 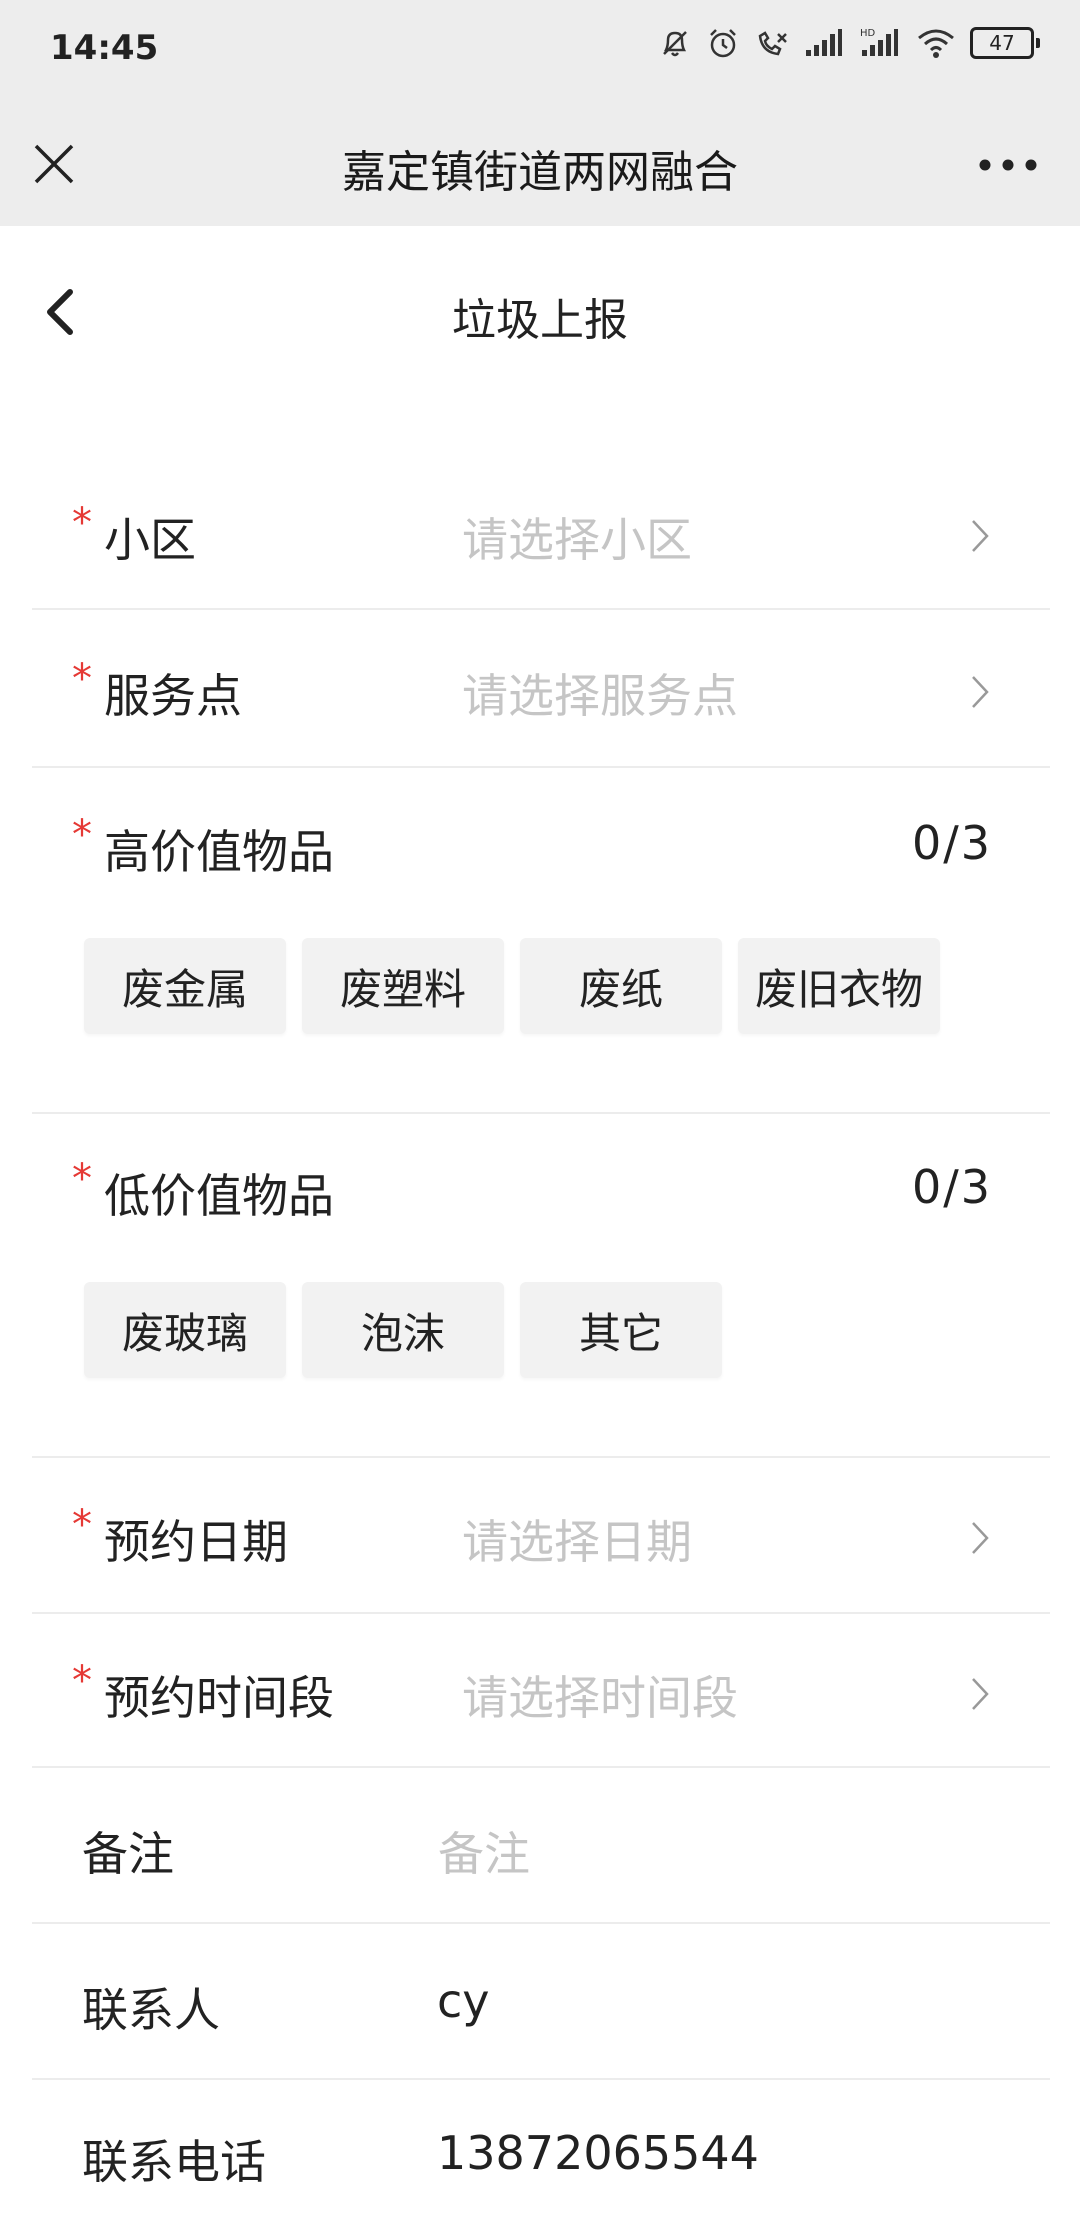 What do you see at coordinates (839, 986) in the screenshot?
I see `option-tag: 废旧衣物` at bounding box center [839, 986].